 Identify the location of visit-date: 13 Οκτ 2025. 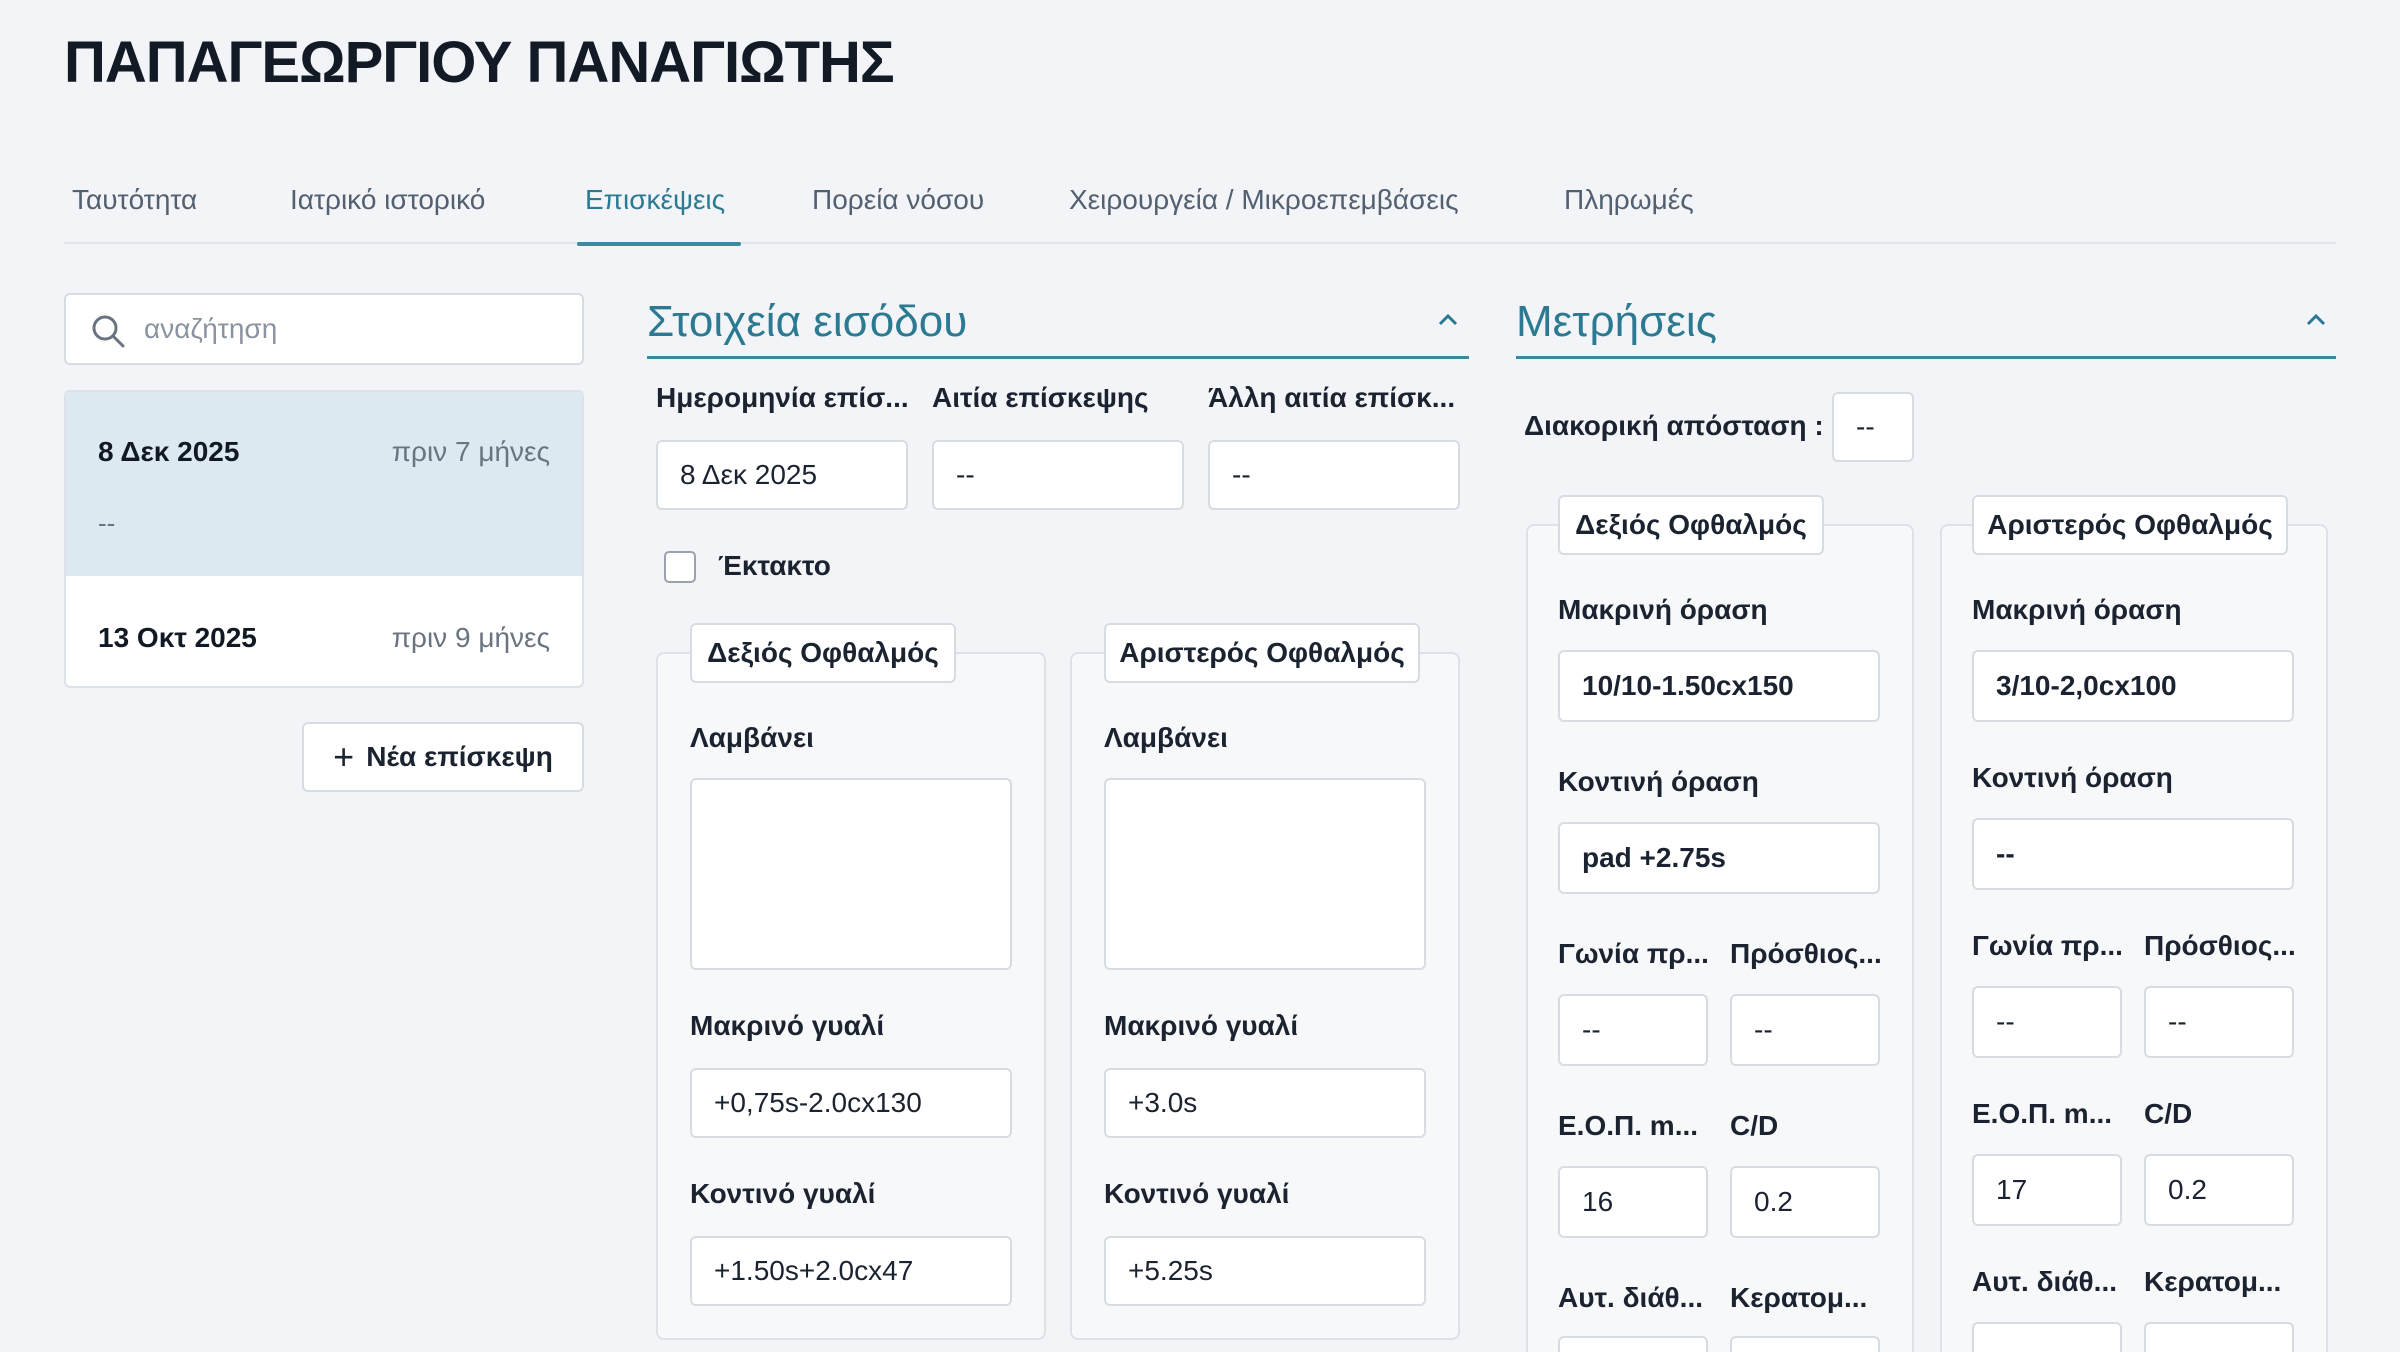
(177, 637).